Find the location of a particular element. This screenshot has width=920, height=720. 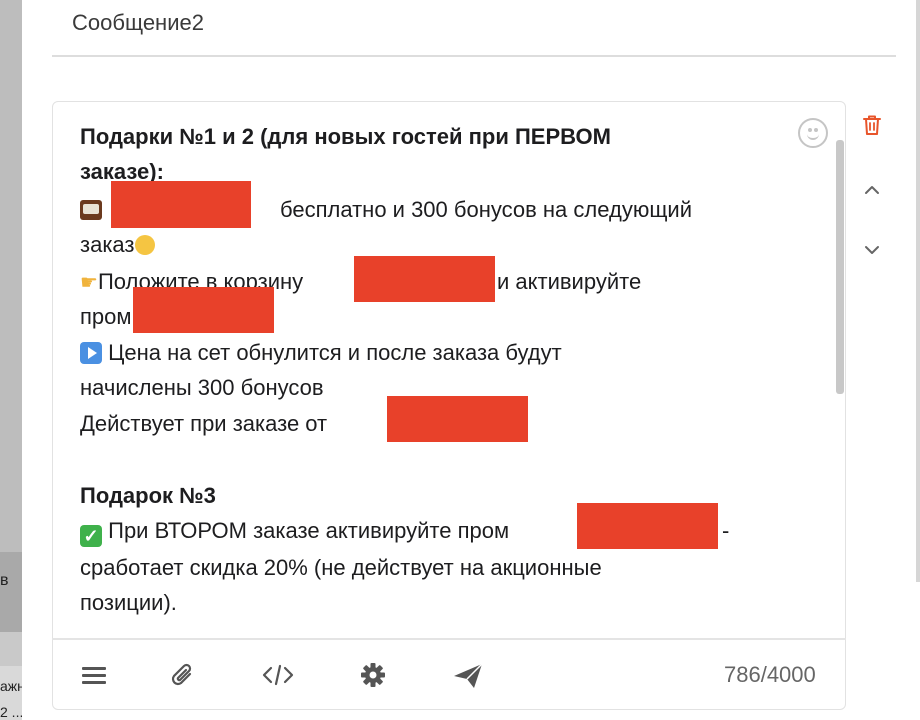

paperclip-icon is located at coordinates (184, 675).